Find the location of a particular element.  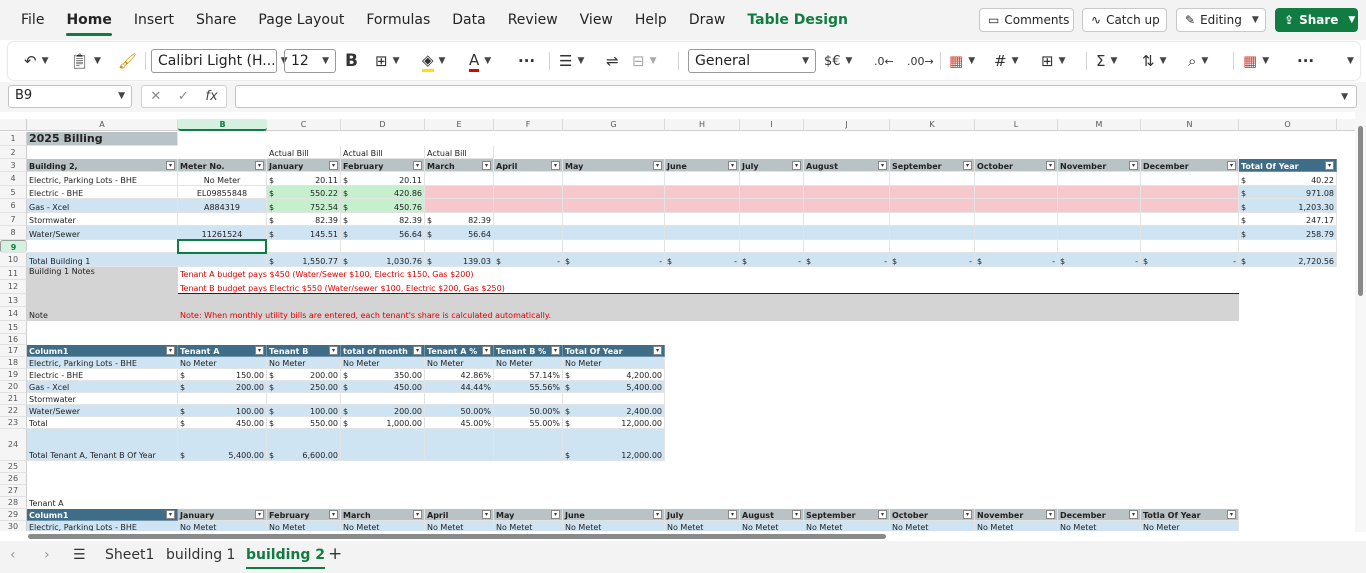

tenant-row-label: Stormwater is located at coordinates (102, 399).